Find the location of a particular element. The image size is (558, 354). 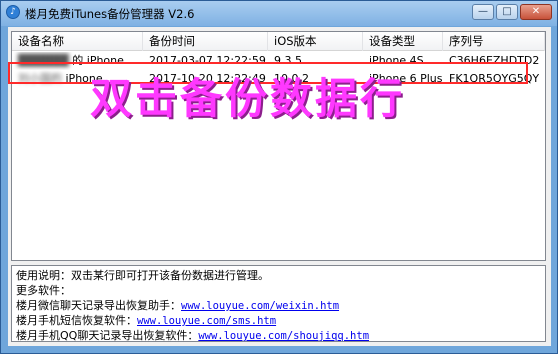

title-bar: ♪ 楼月免费iTunes备份管理器 V2.6 — □ ✕ is located at coordinates (279, 13).